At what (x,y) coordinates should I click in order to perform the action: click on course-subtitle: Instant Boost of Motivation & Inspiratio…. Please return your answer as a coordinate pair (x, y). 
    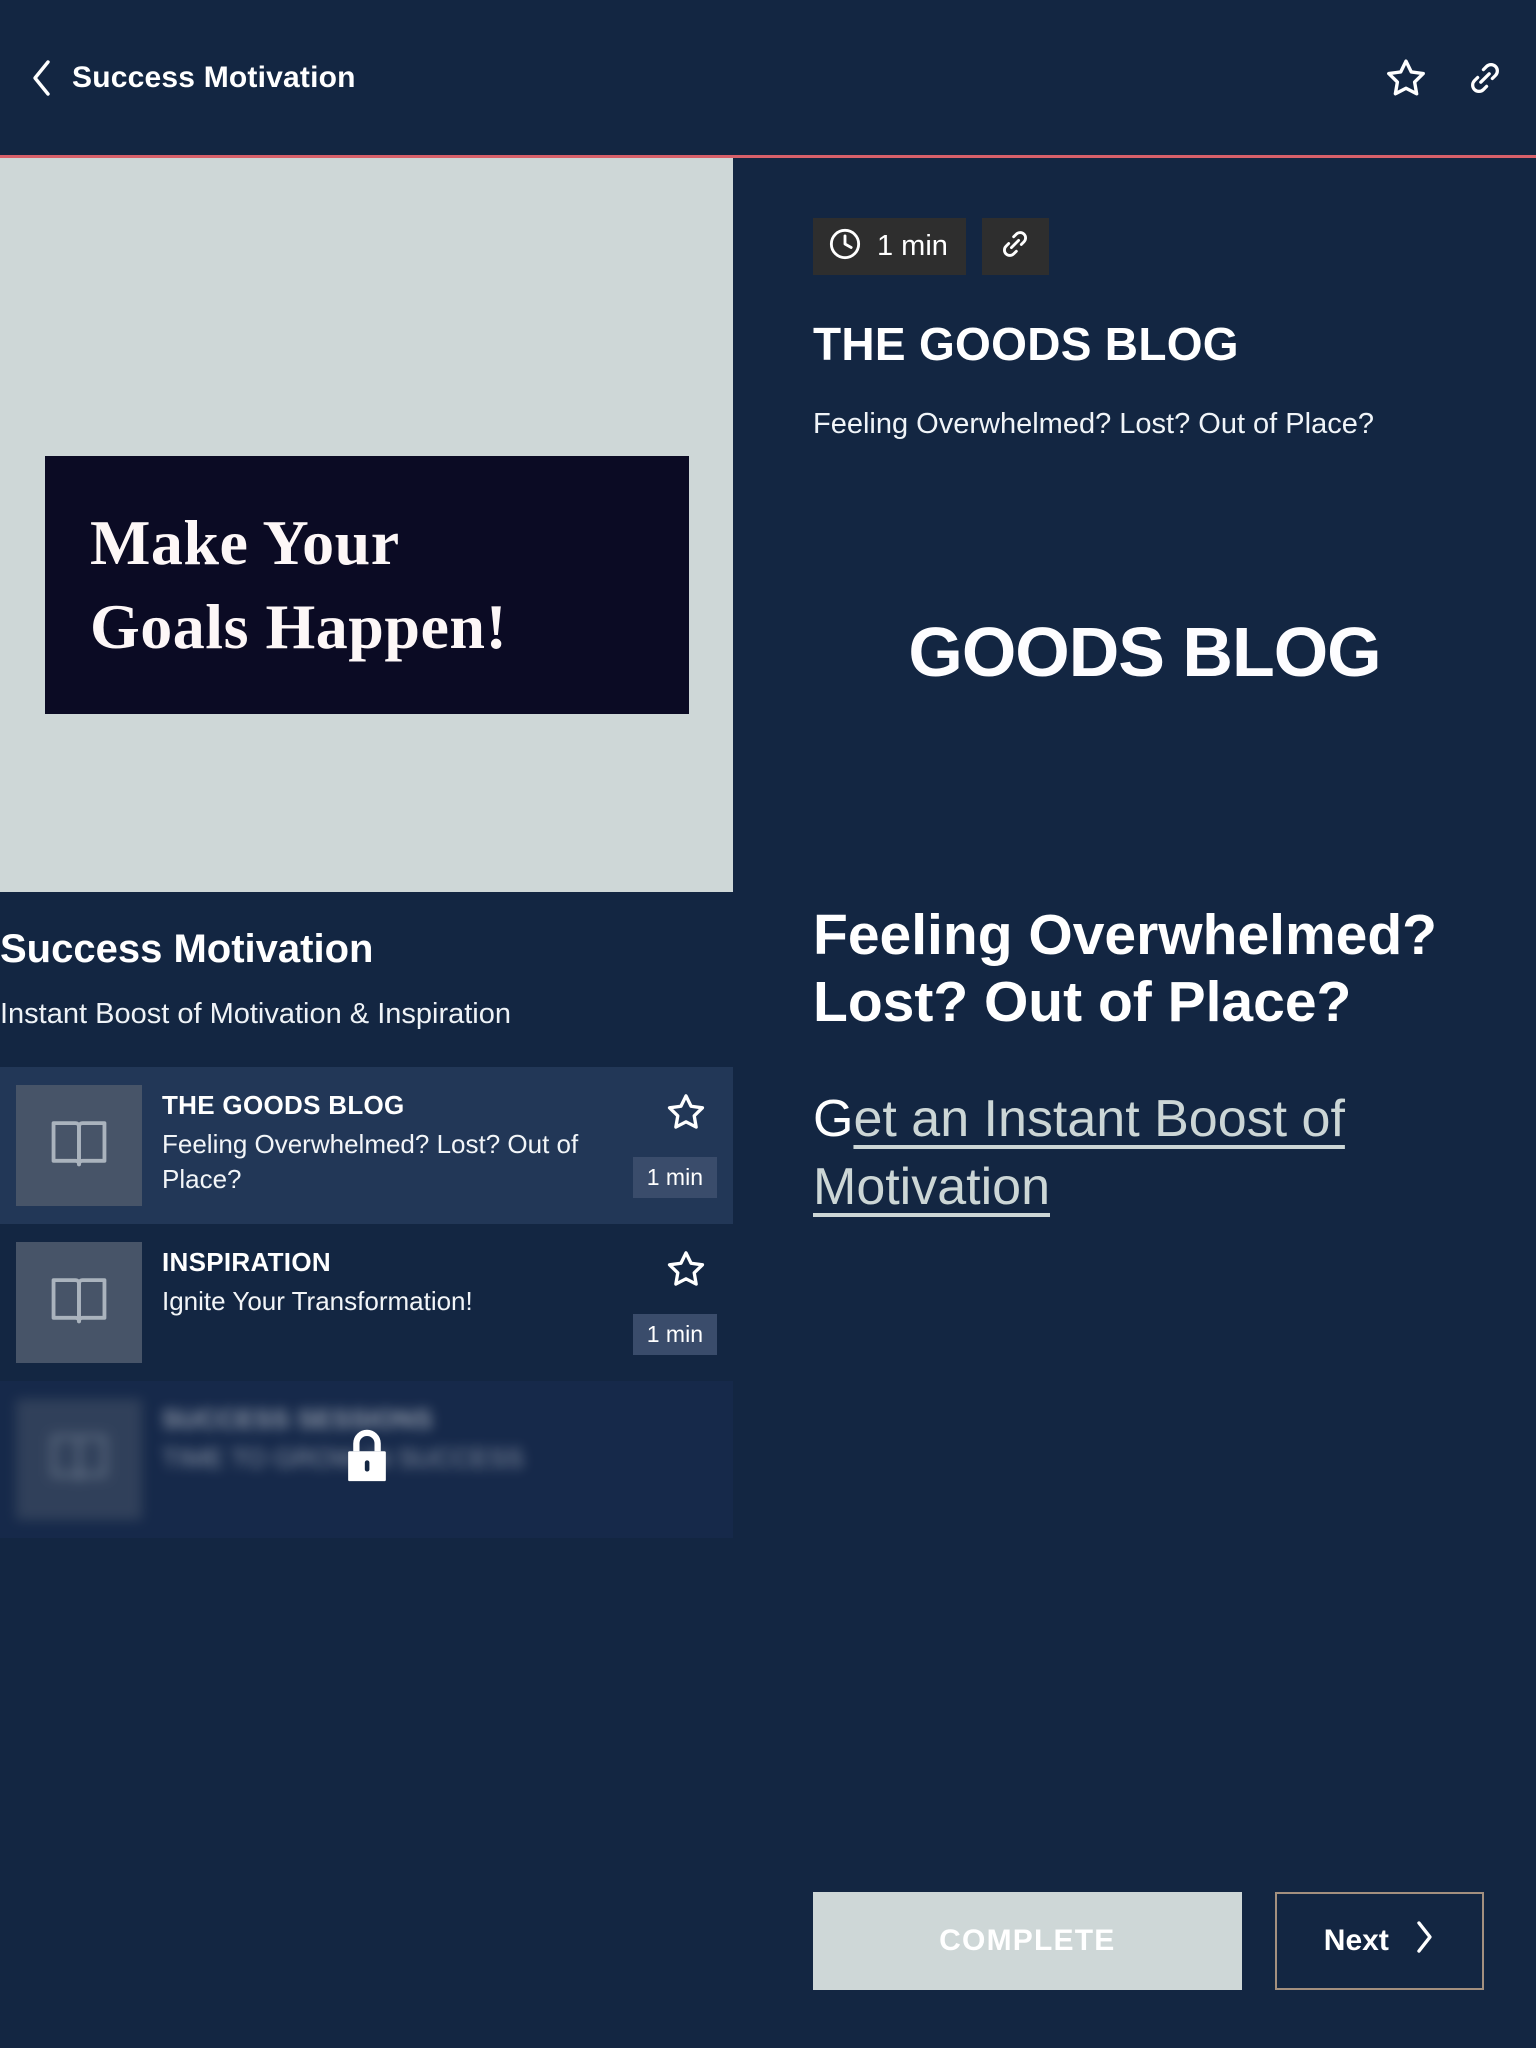
    Looking at the image, I should click on (255, 1014).